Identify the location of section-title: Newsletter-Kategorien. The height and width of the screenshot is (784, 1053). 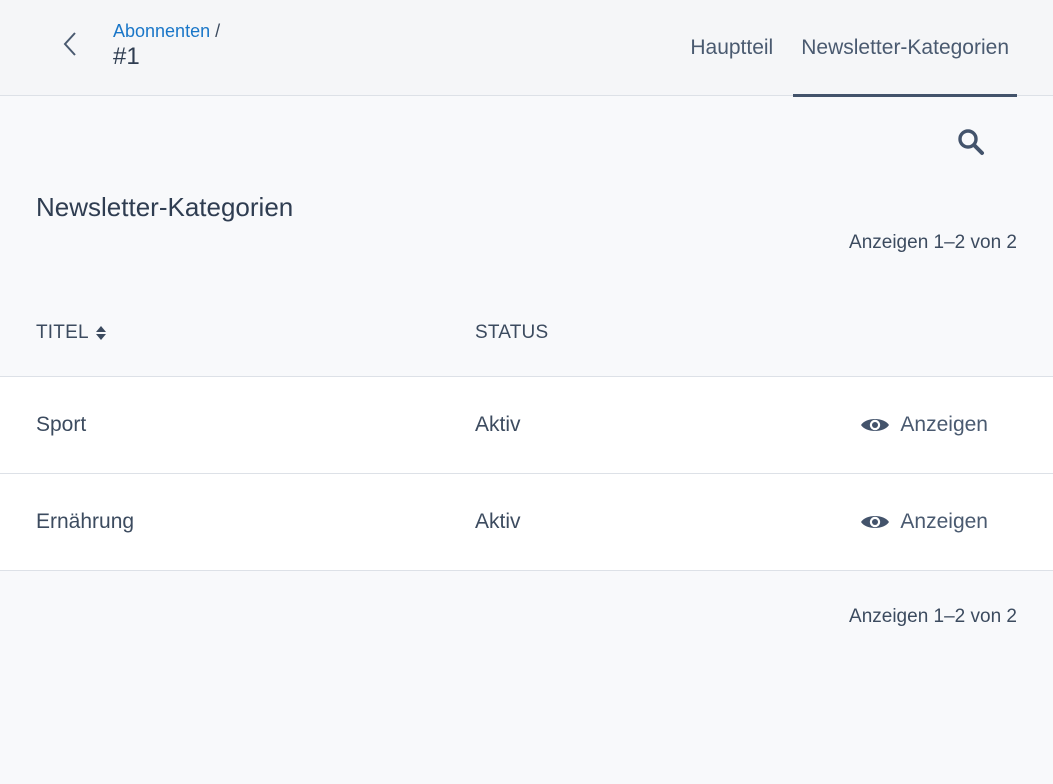
(165, 207).